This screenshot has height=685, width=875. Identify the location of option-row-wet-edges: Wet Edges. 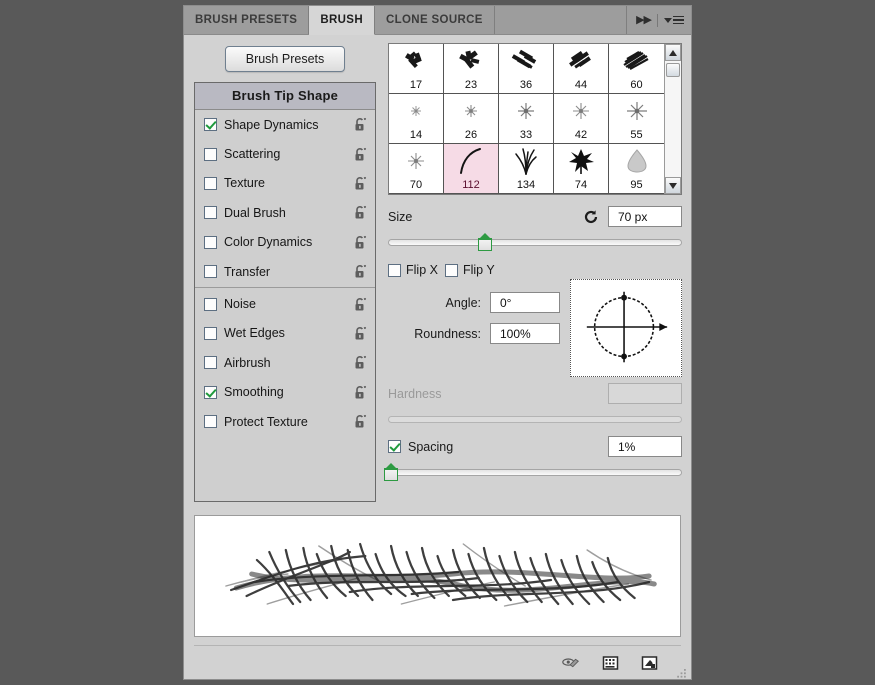
(285, 333).